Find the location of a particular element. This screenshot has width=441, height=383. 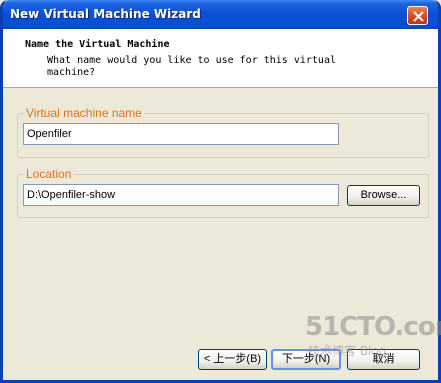

close-icon is located at coordinates (418, 16).